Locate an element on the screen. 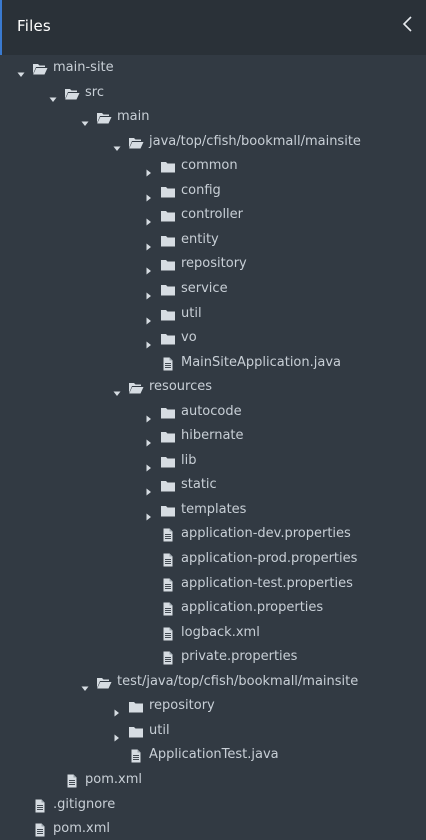 This screenshot has width=426, height=840. tree-folder-row: static is located at coordinates (213, 485).